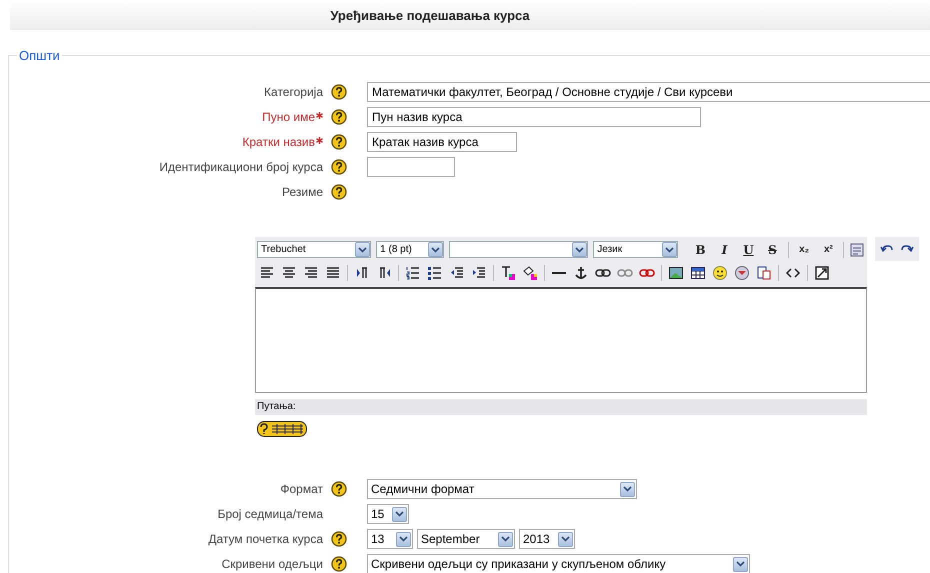 The width and height of the screenshot is (930, 573). I want to click on field-label: Формат, so click(301, 489).